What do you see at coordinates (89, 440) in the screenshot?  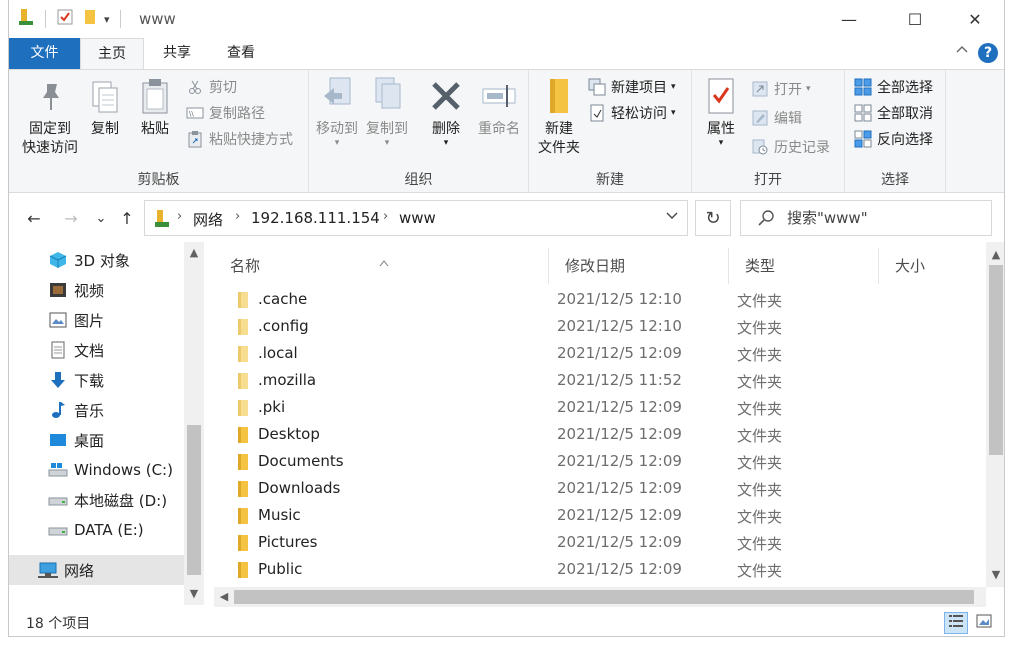 I see `sidebar-item-label: 桌面` at bounding box center [89, 440].